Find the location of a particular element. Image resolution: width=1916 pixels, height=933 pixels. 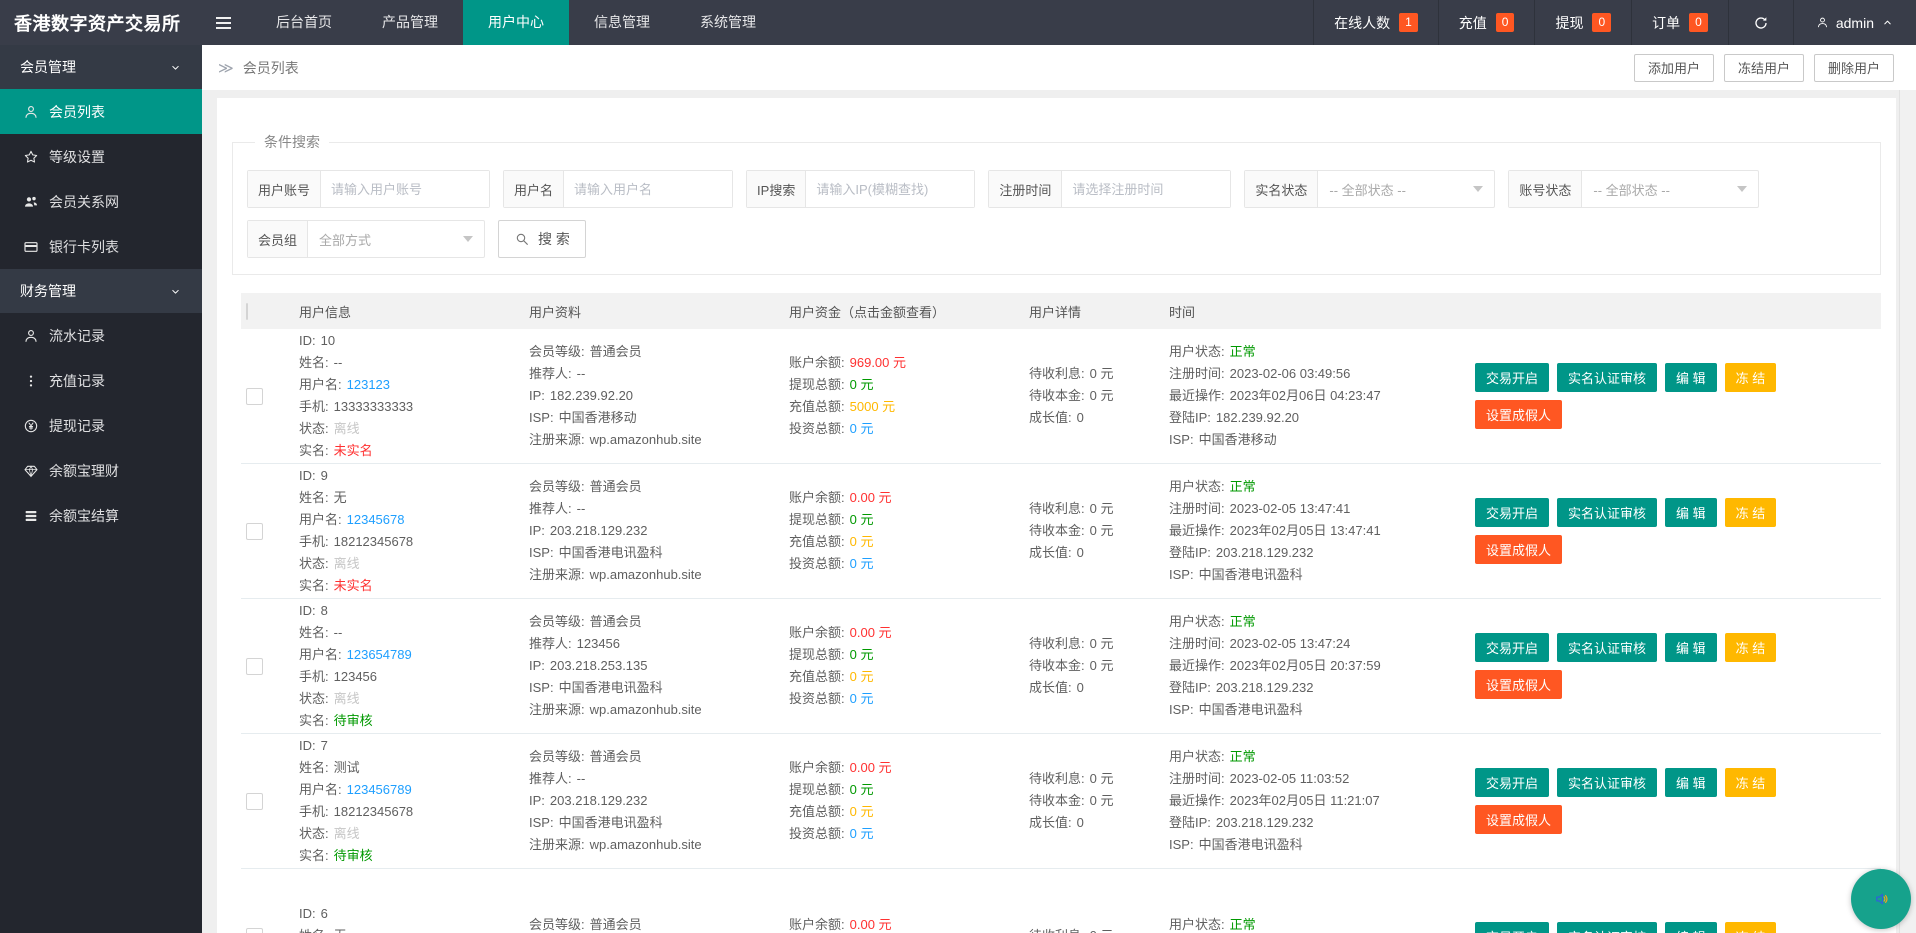

info-label: 状态: is located at coordinates (314, 833).